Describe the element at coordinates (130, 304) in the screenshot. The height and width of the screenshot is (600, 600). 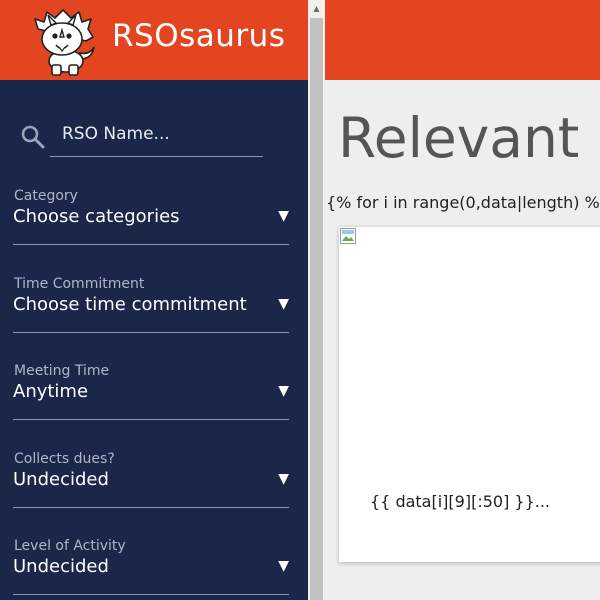
I see `time-commitment-value: Choose time commitment` at that location.